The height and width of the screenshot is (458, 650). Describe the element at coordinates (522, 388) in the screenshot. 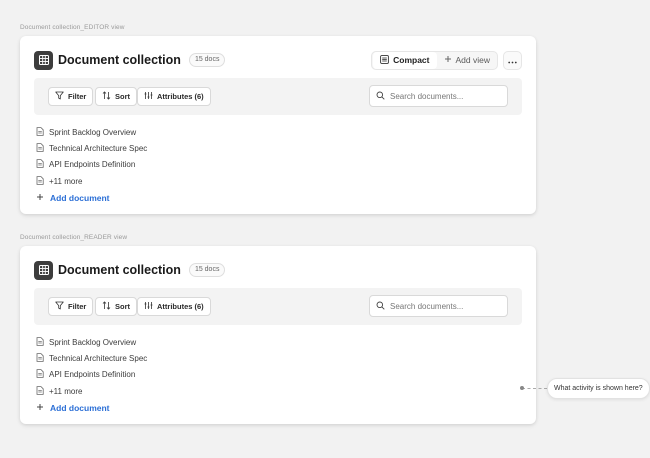

I see `annotation-anchor-dot` at that location.